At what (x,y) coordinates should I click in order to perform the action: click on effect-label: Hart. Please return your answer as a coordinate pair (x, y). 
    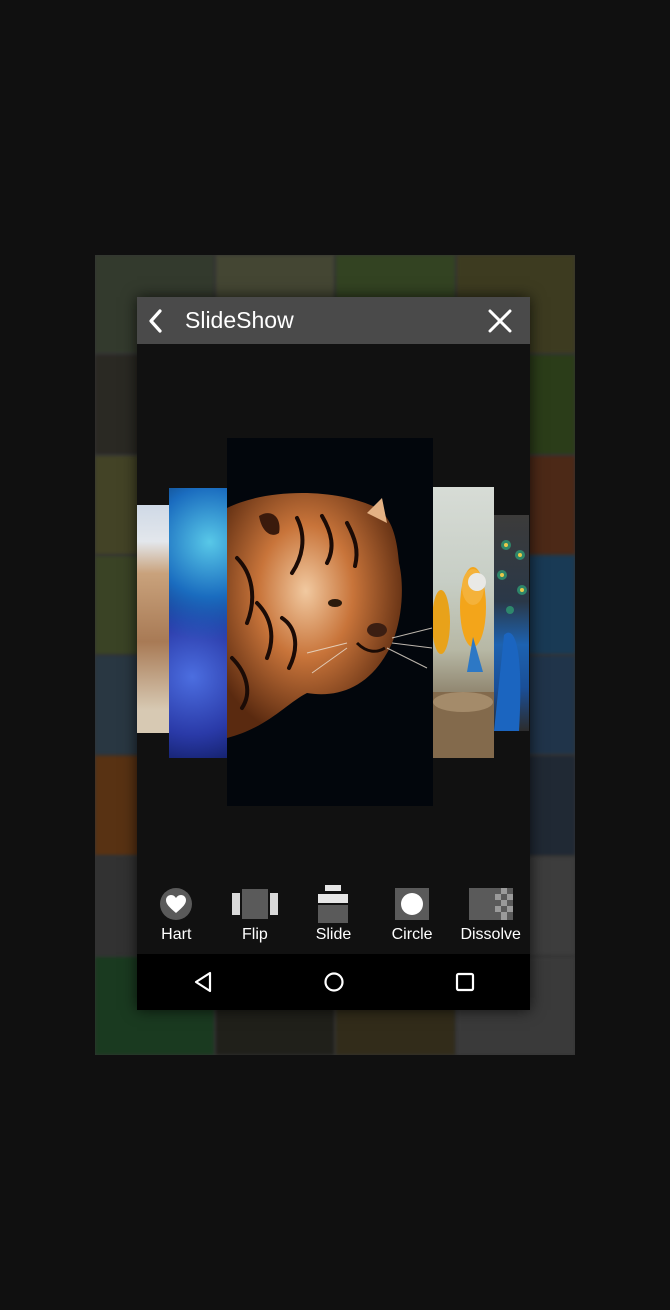
    Looking at the image, I should click on (176, 934).